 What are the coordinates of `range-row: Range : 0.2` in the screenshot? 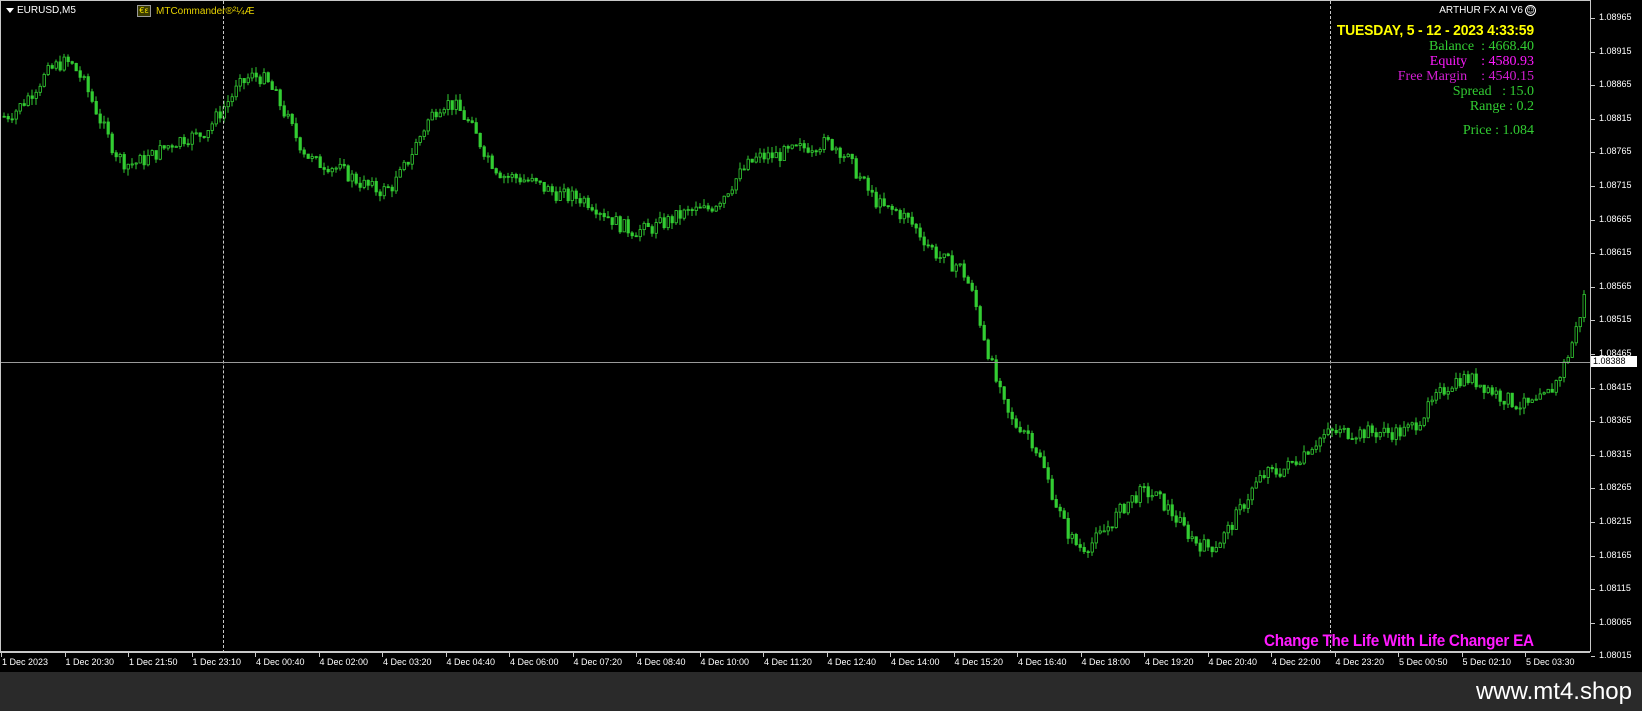 It's located at (1501, 106).